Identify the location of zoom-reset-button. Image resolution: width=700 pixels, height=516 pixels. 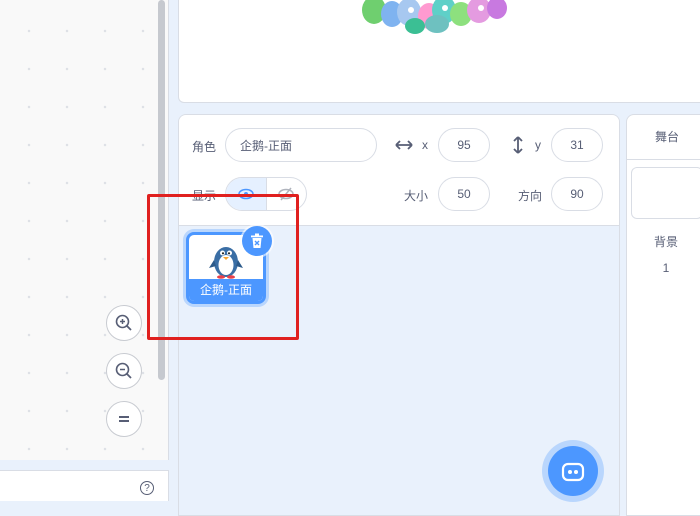
(124, 419).